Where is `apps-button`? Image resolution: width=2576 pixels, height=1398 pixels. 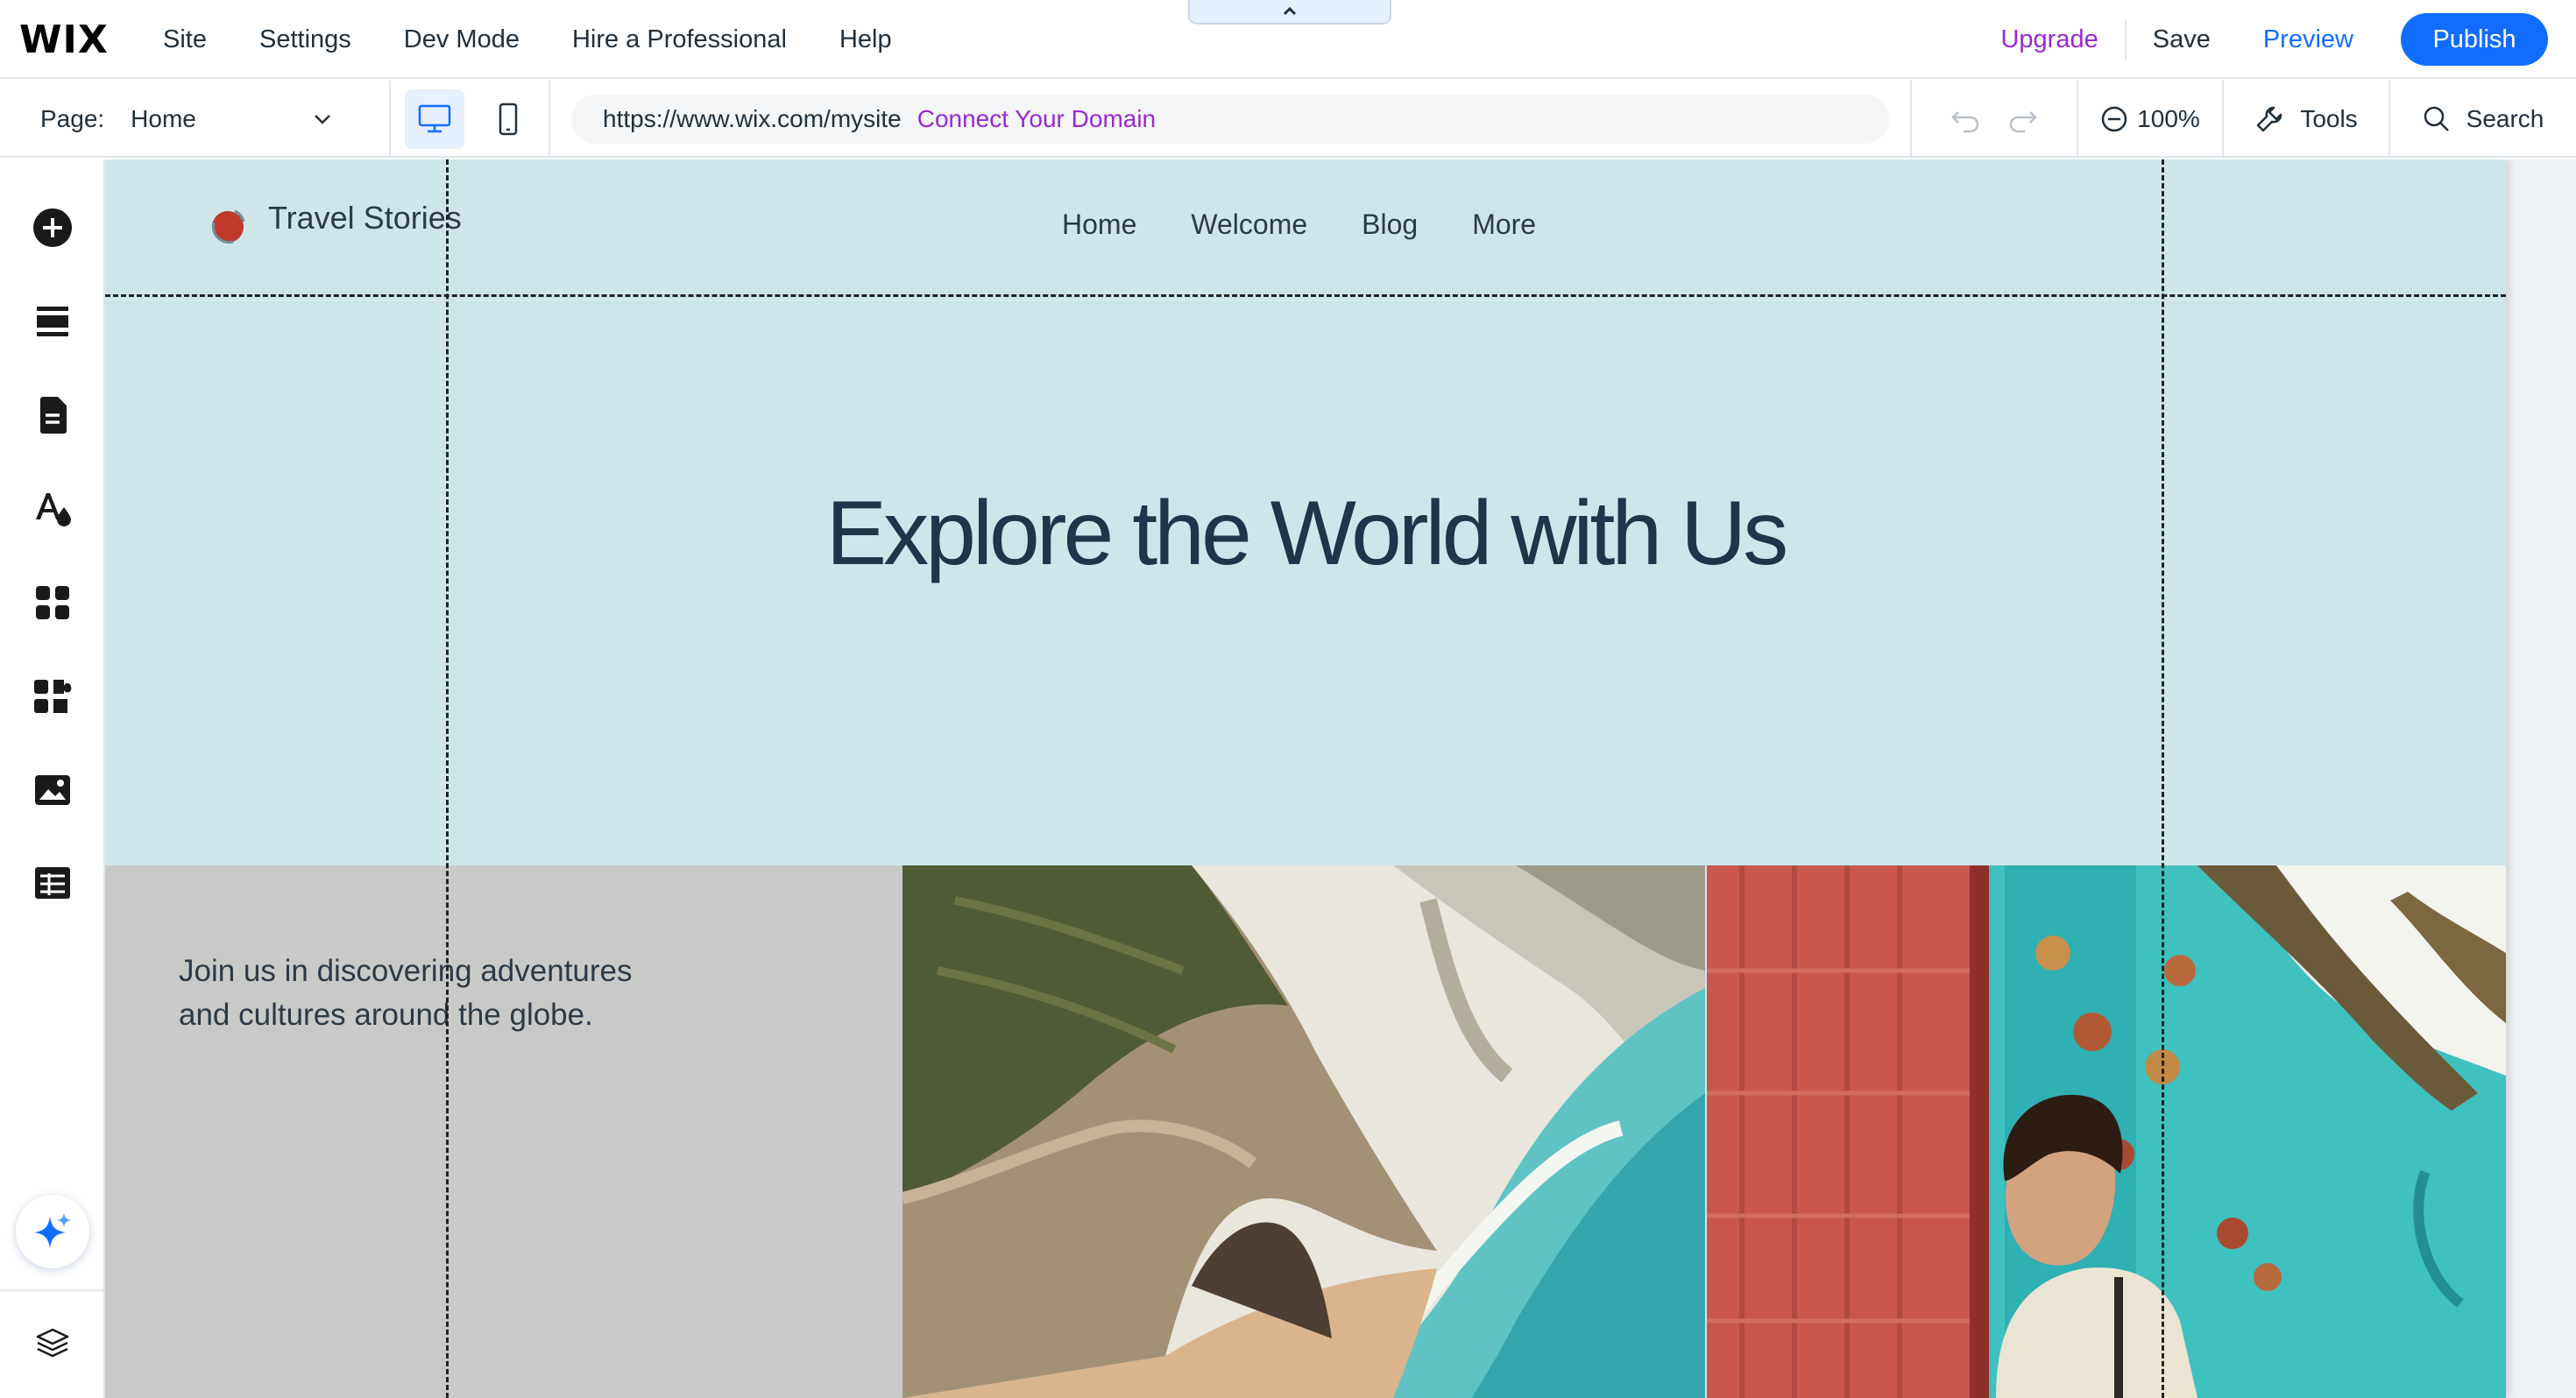
apps-button is located at coordinates (52, 602).